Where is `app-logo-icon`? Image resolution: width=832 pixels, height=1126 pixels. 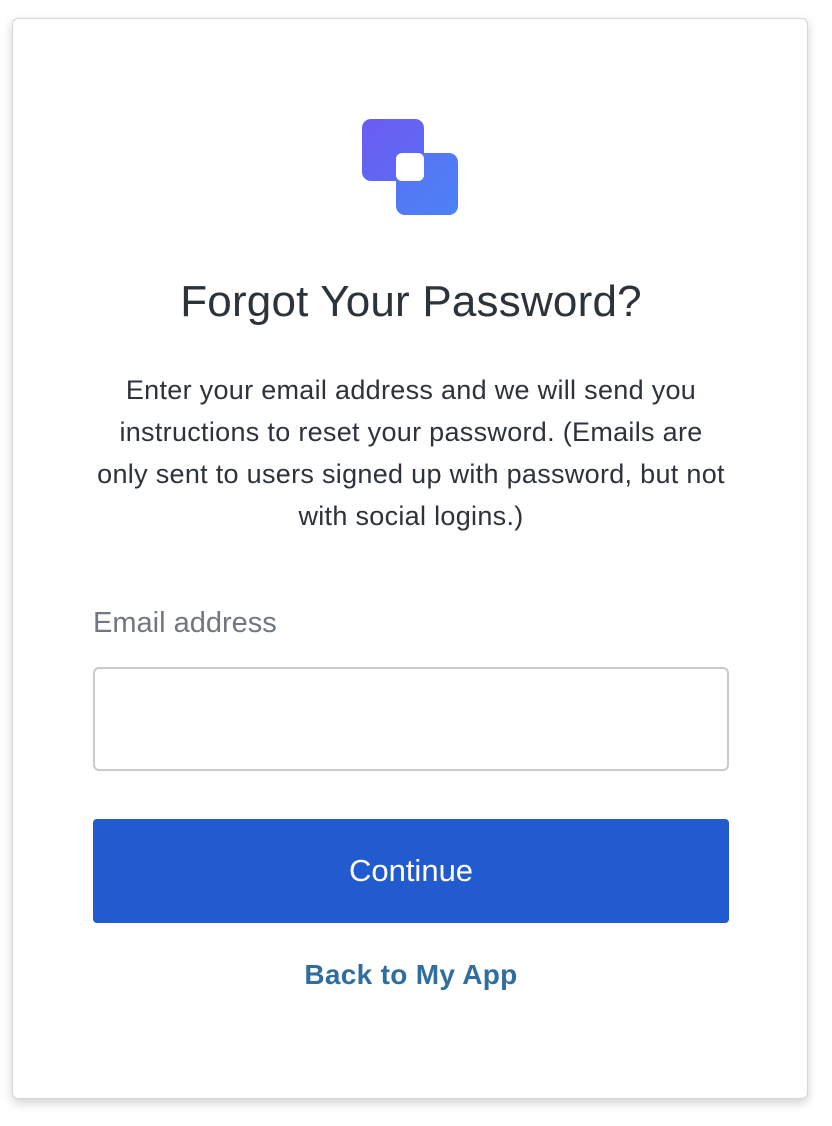
app-logo-icon is located at coordinates (410, 167).